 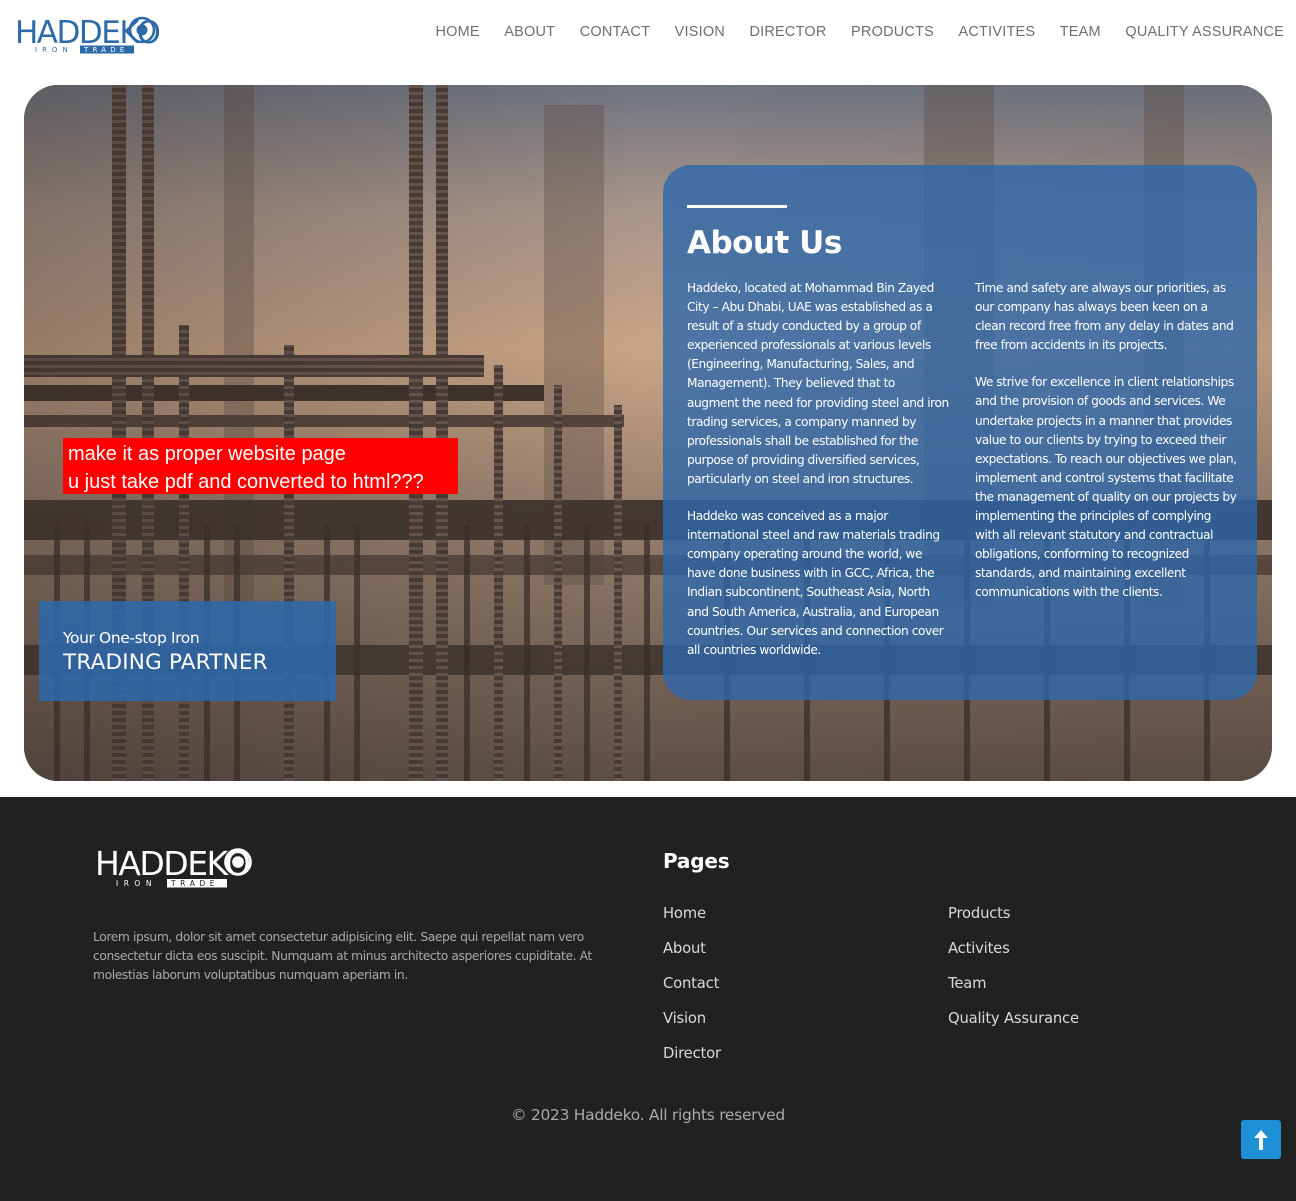 What do you see at coordinates (684, 948) in the screenshot?
I see `footer-link-about: About` at bounding box center [684, 948].